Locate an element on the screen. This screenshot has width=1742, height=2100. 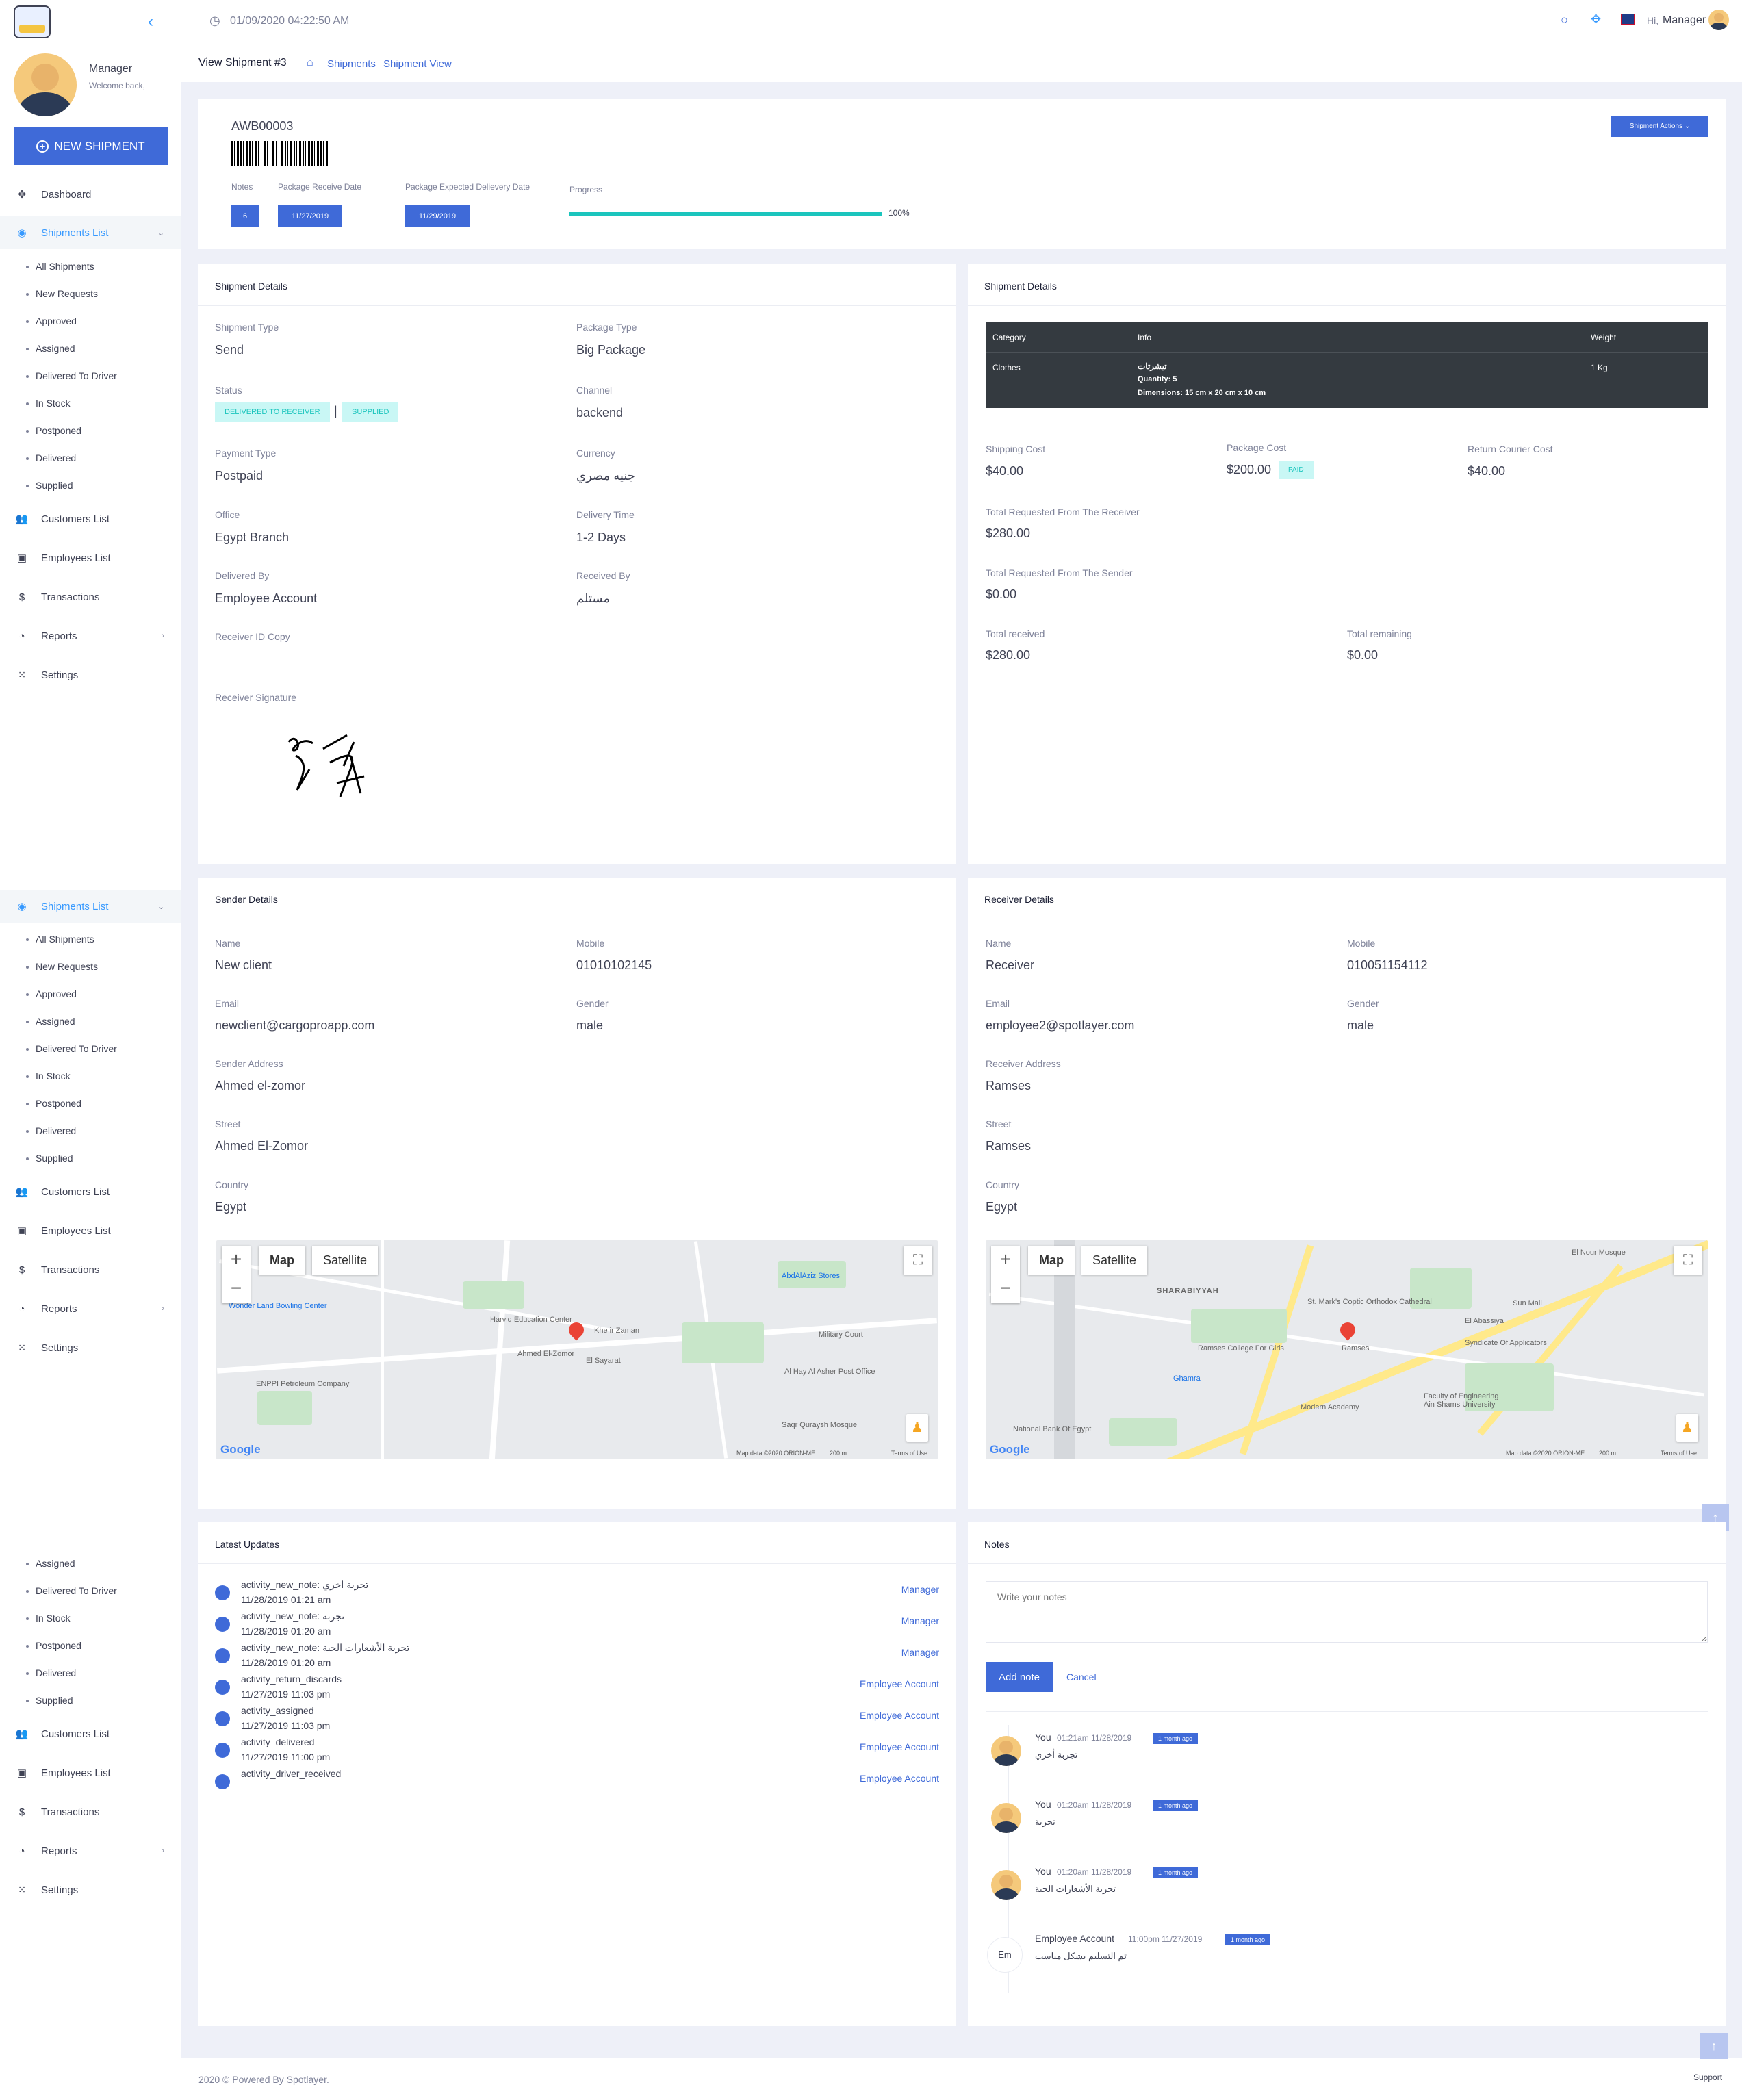
nav-shipments-list: ◉ Shipments List ⌄ is located at coordinates (90, 233).